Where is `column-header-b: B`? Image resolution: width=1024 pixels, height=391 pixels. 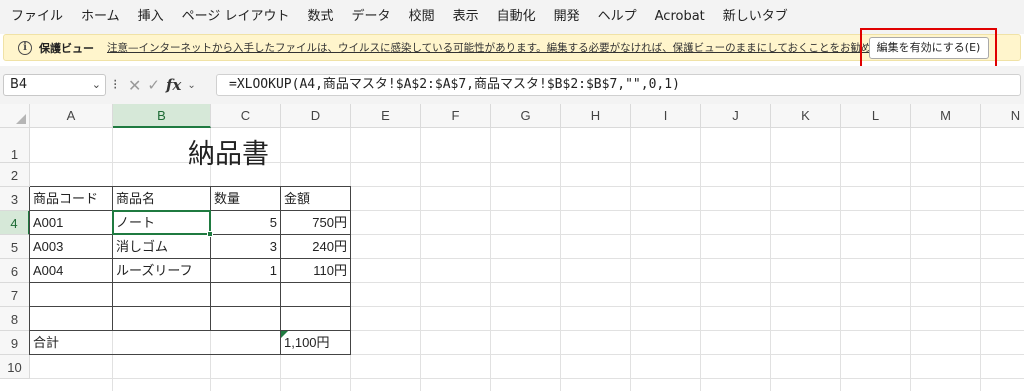 column-header-b: B is located at coordinates (162, 116).